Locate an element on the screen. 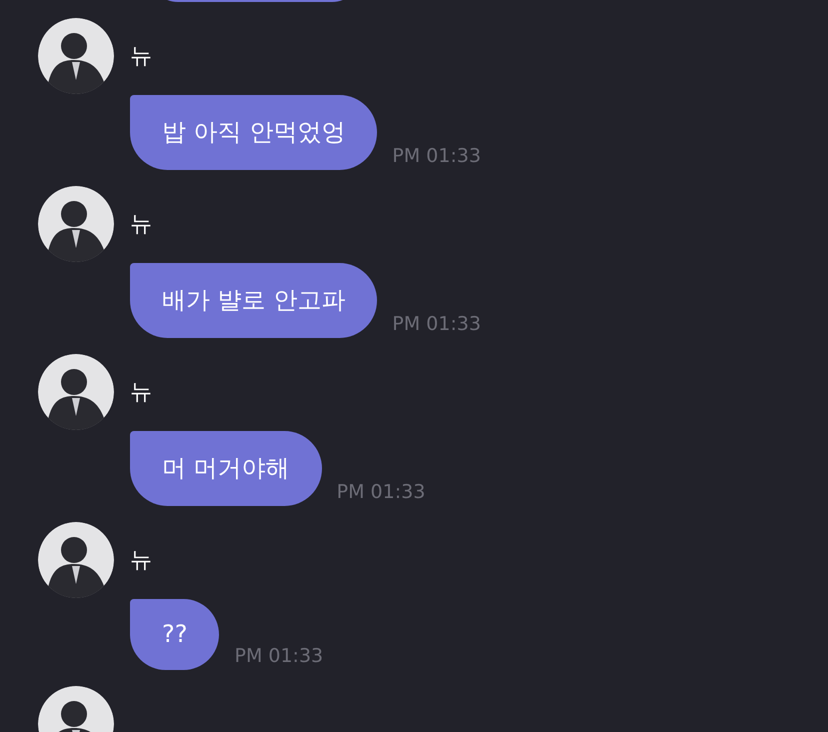  message-bubble: ?? is located at coordinates (175, 634).